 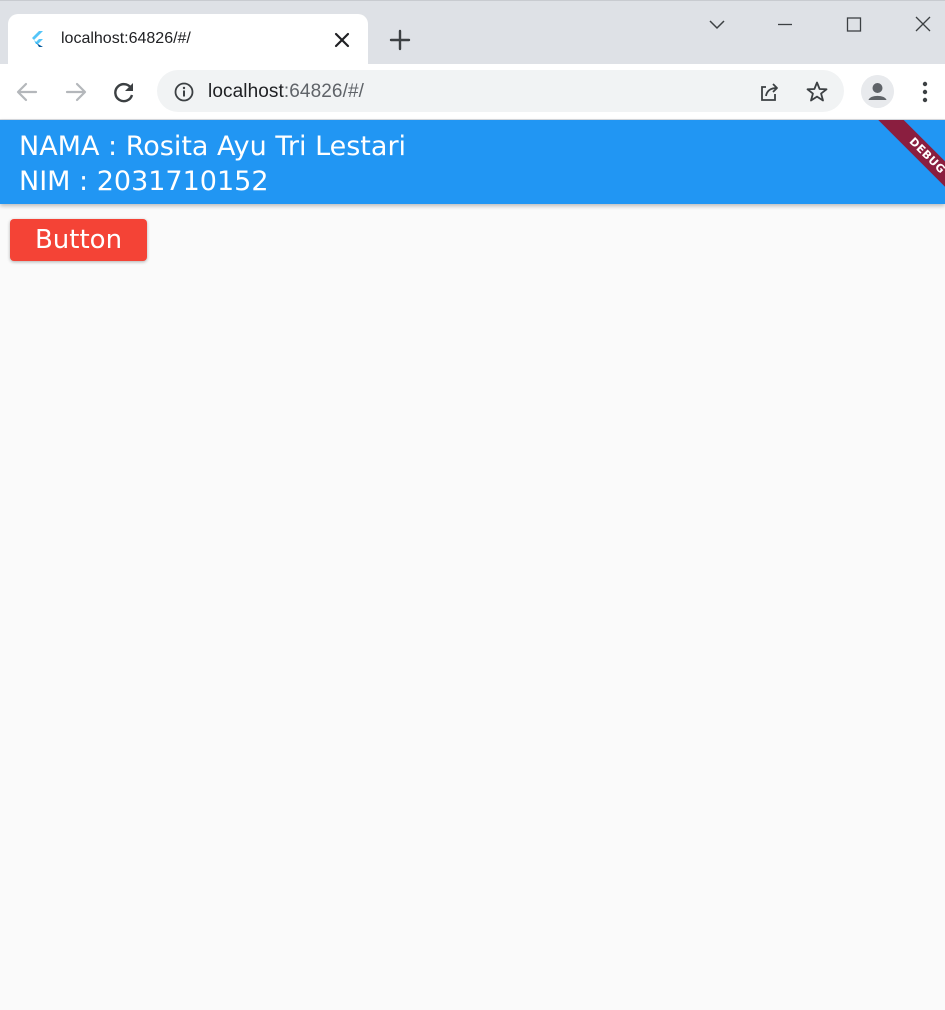 I want to click on arrow-left-icon, so click(x=27, y=92).